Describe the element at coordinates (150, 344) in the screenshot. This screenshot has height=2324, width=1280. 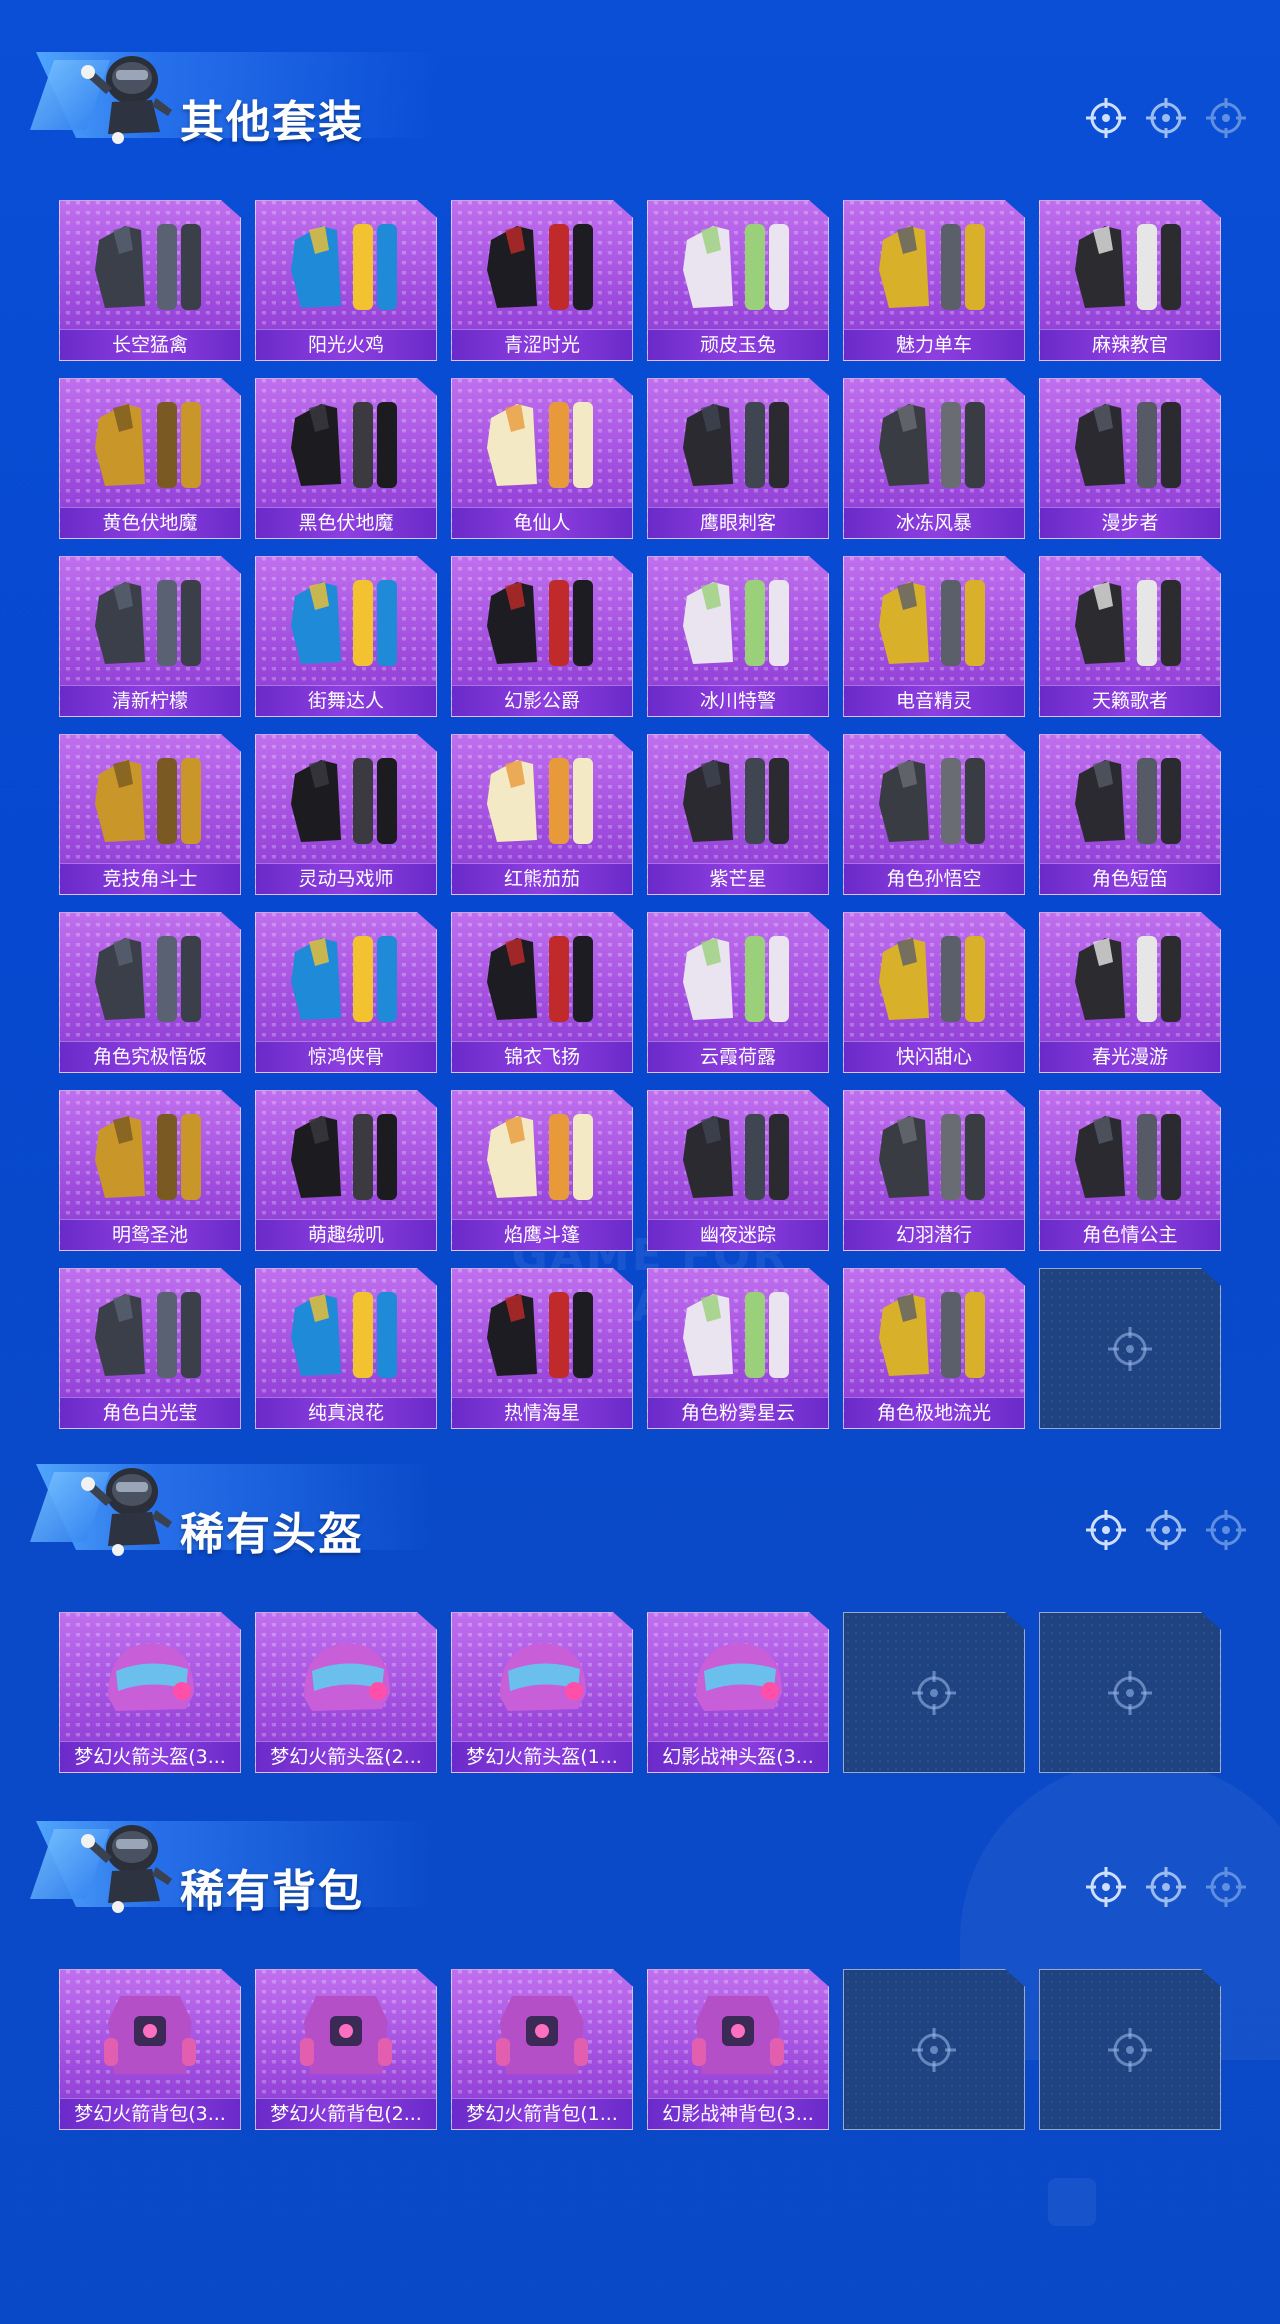
I see `item-name: 长空猛禽` at that location.